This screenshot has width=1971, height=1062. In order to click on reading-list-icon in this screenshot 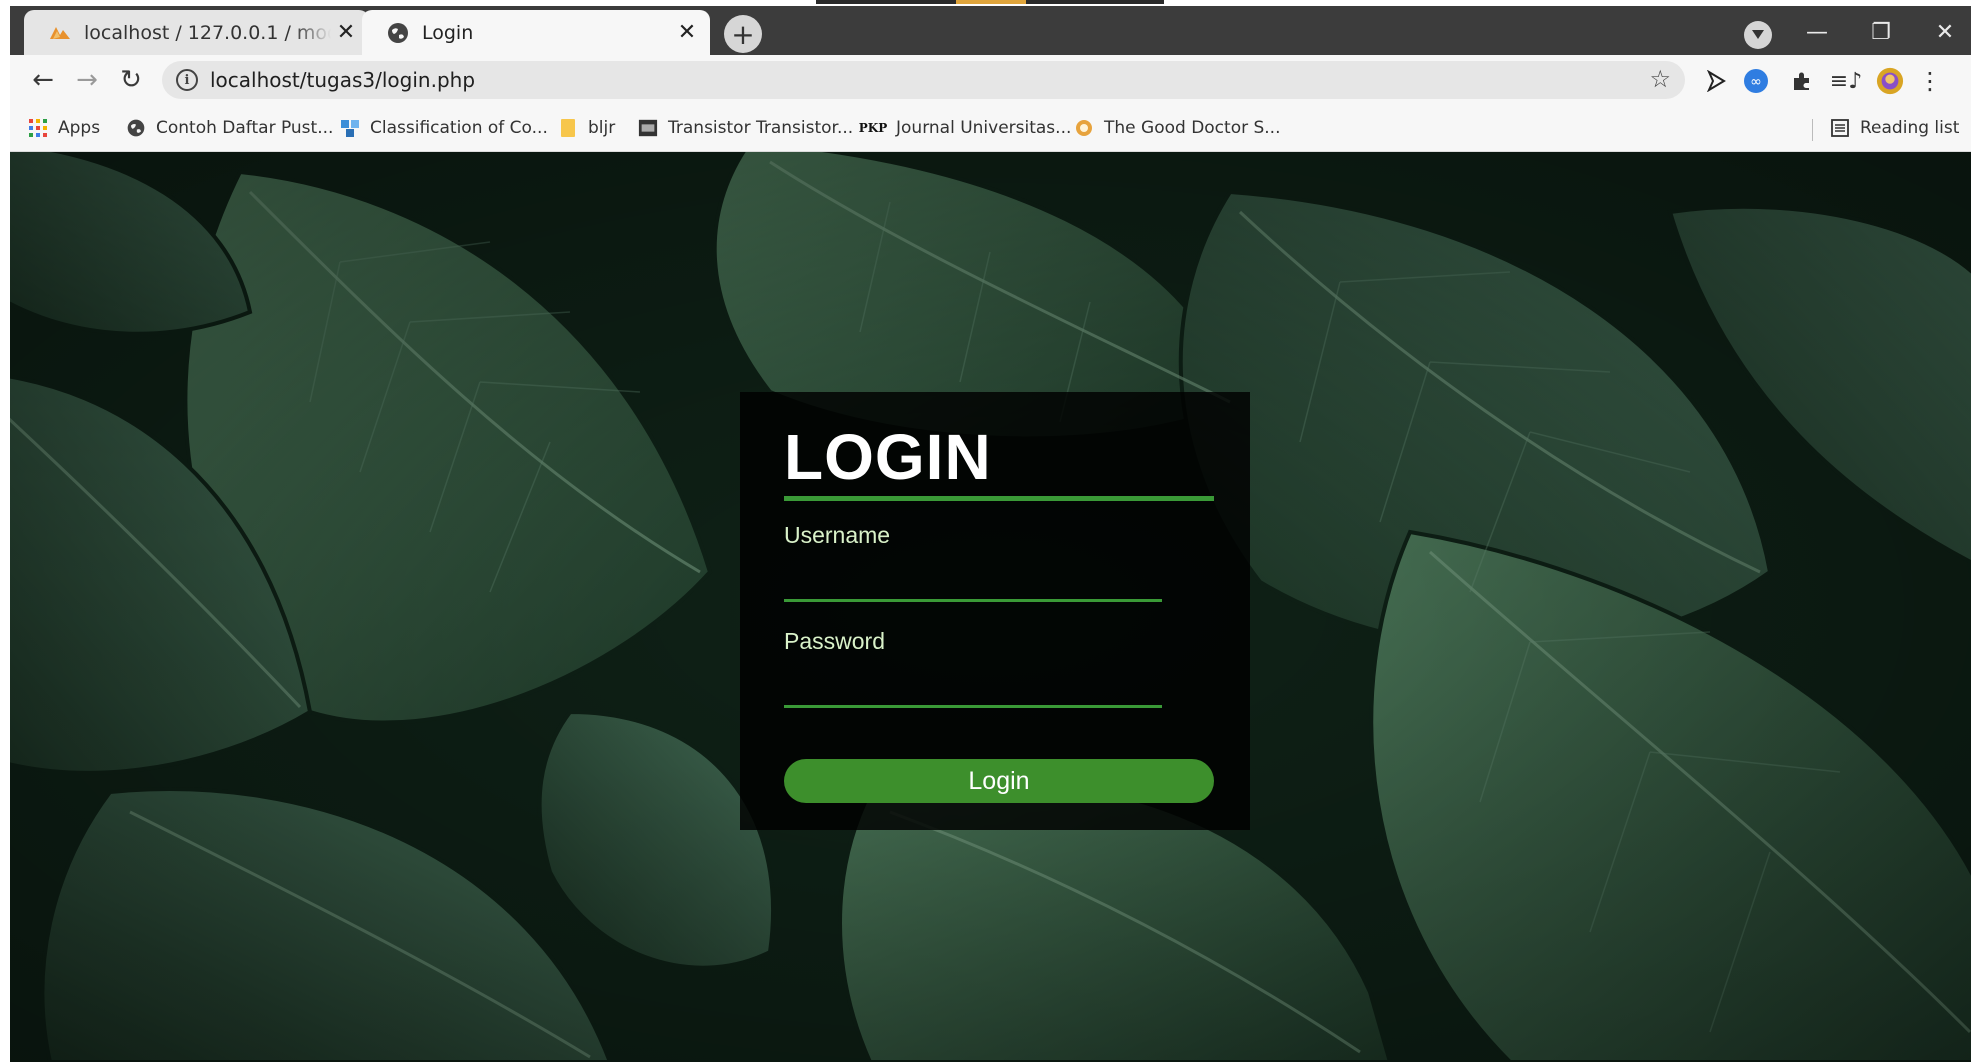, I will do `click(1840, 128)`.